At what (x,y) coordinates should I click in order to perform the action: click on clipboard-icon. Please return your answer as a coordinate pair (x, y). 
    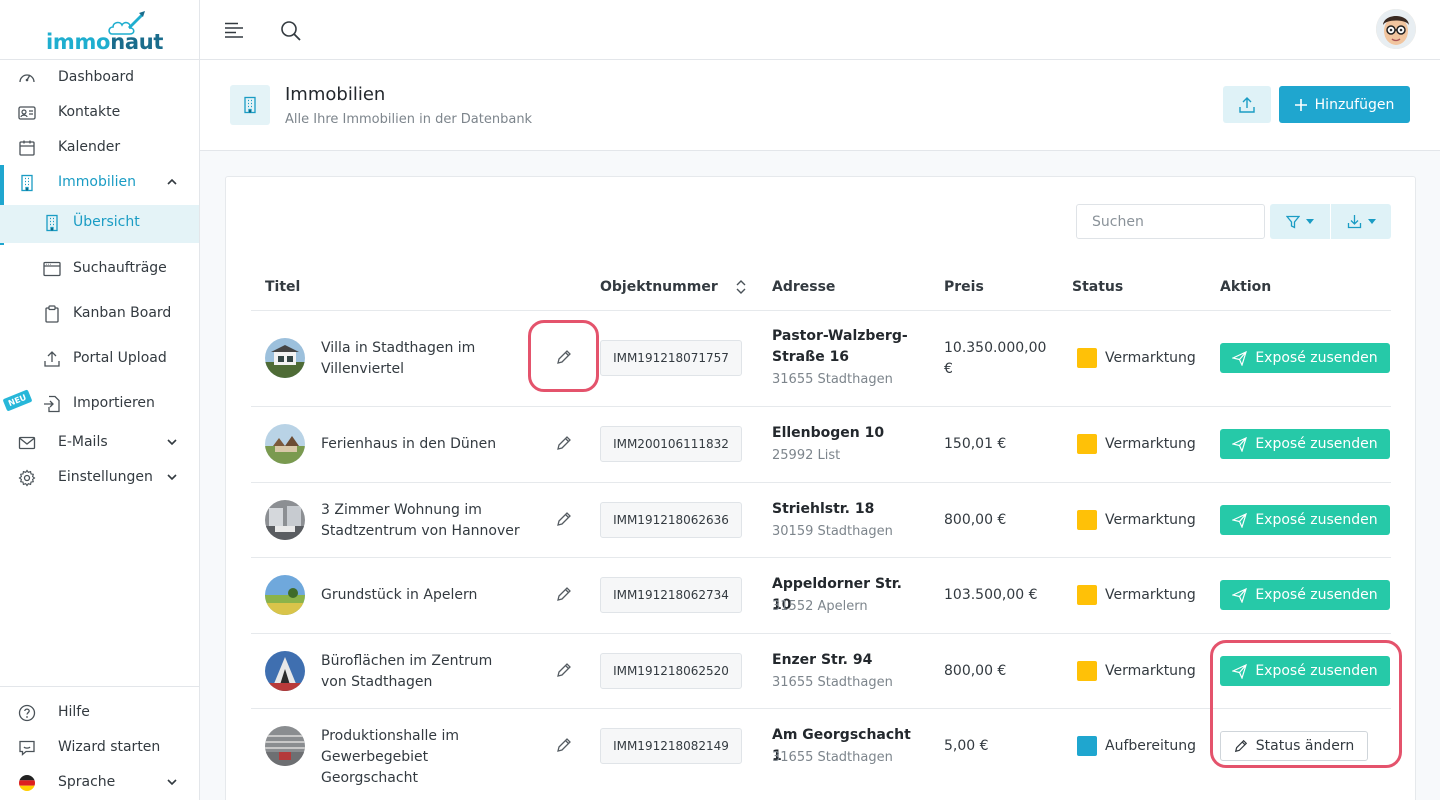
    Looking at the image, I should click on (52, 314).